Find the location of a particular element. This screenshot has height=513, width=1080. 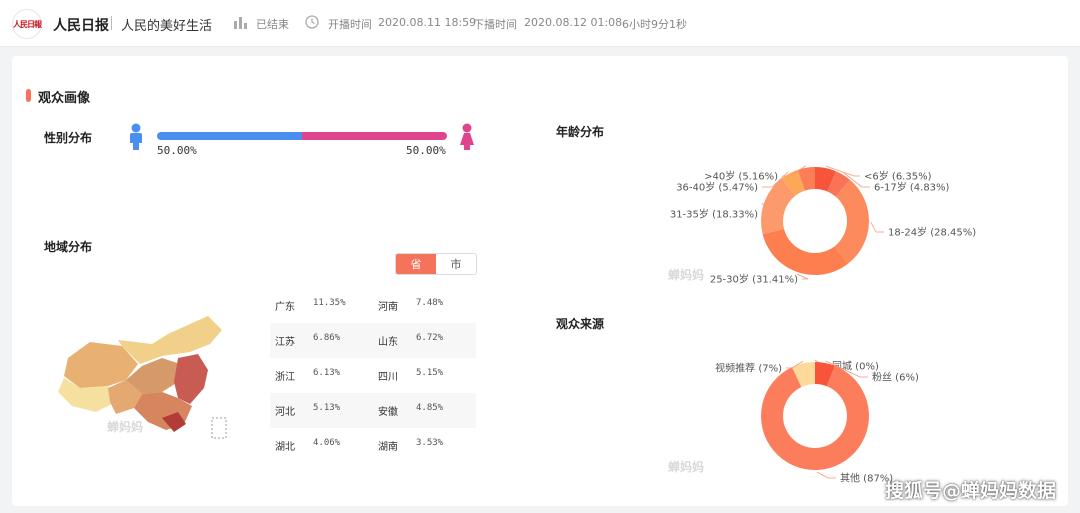

region-percent: 5.15% is located at coordinates (430, 373).